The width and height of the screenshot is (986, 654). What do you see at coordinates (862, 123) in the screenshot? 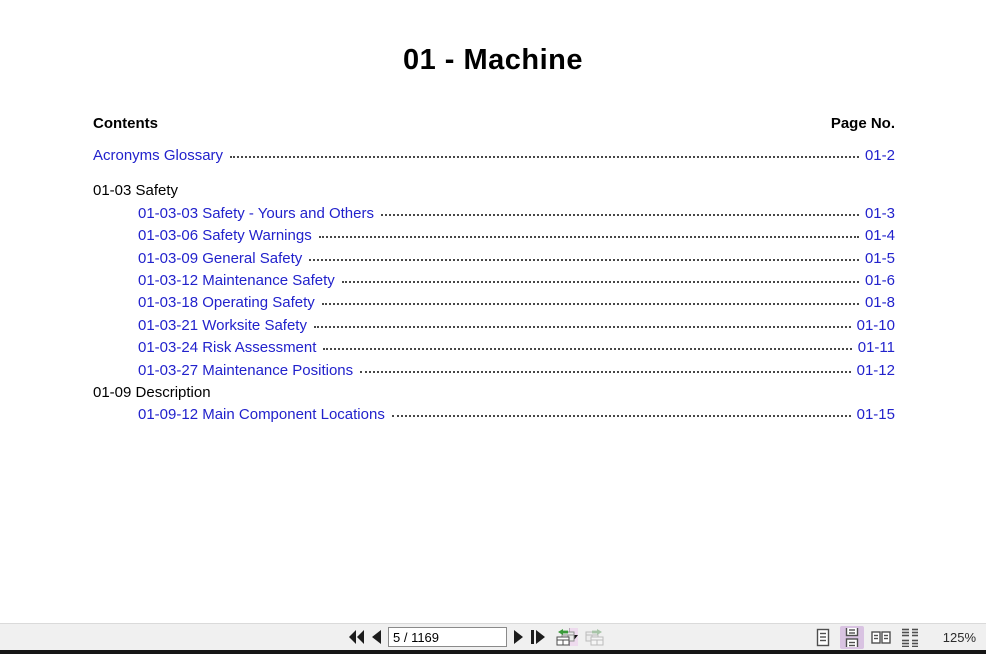
I see `page-no-heading: Page No.` at bounding box center [862, 123].